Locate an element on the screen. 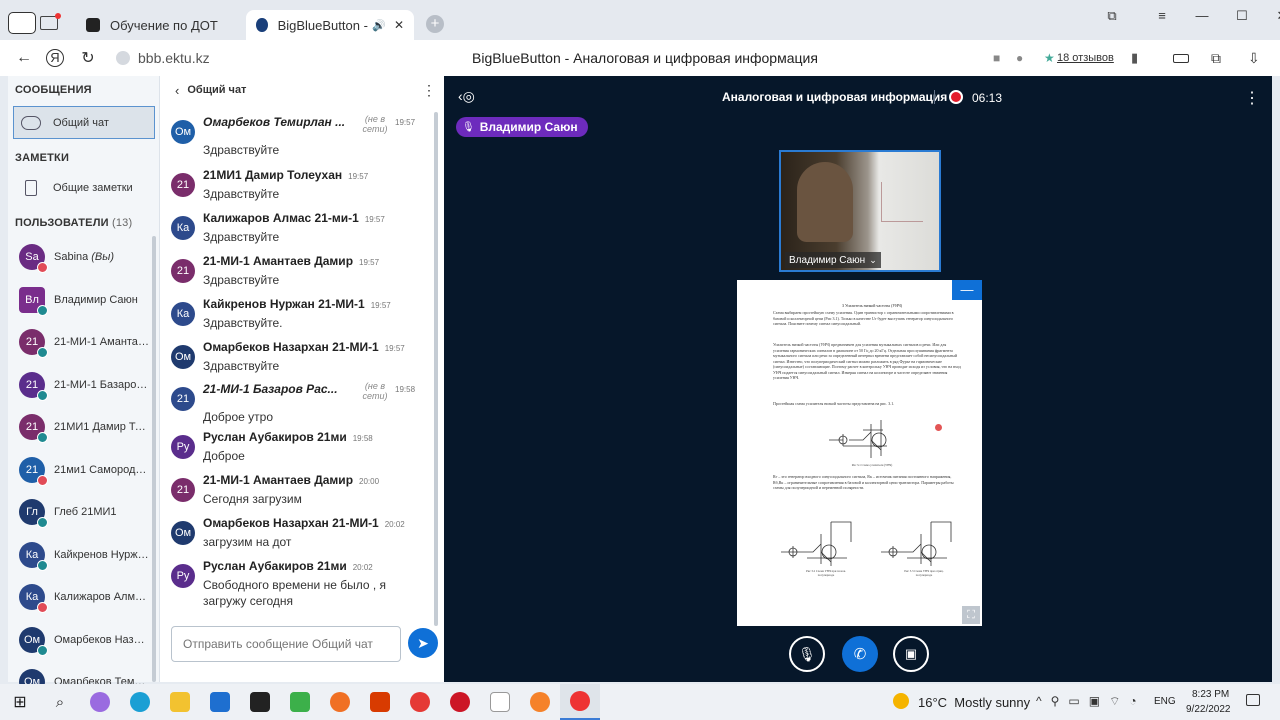 The height and width of the screenshot is (720, 1280). webcam-video: ⛶ Владимир Саюн ⌄ is located at coordinates (860, 211).